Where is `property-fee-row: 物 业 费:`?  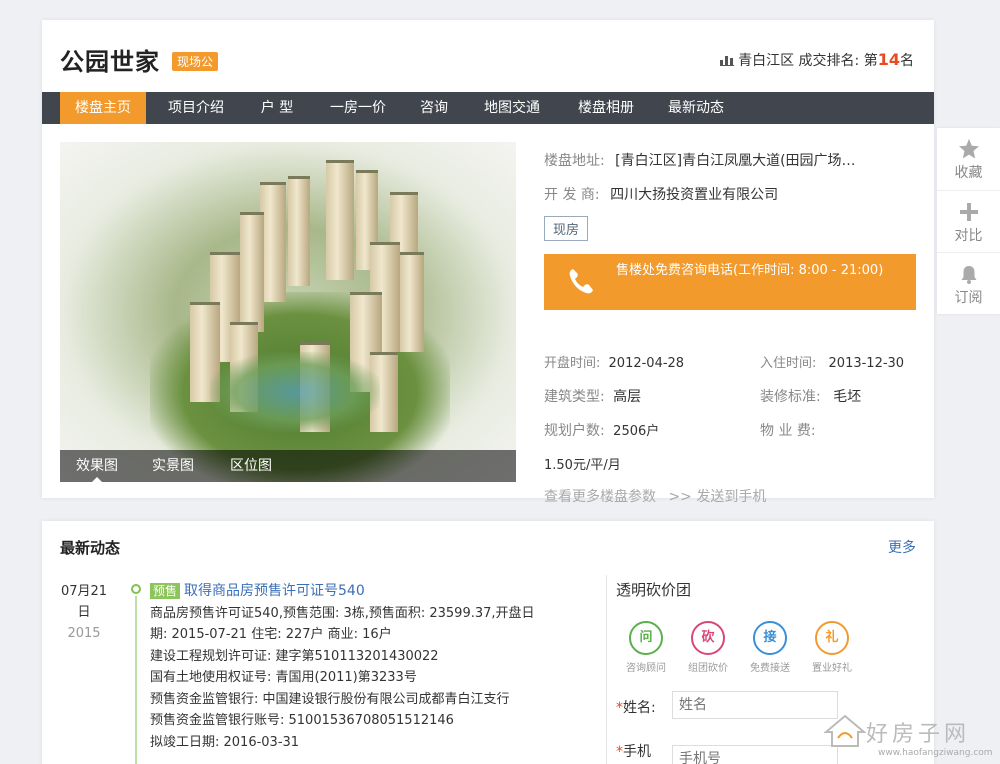
property-fee-row: 物 业 费: is located at coordinates (788, 430).